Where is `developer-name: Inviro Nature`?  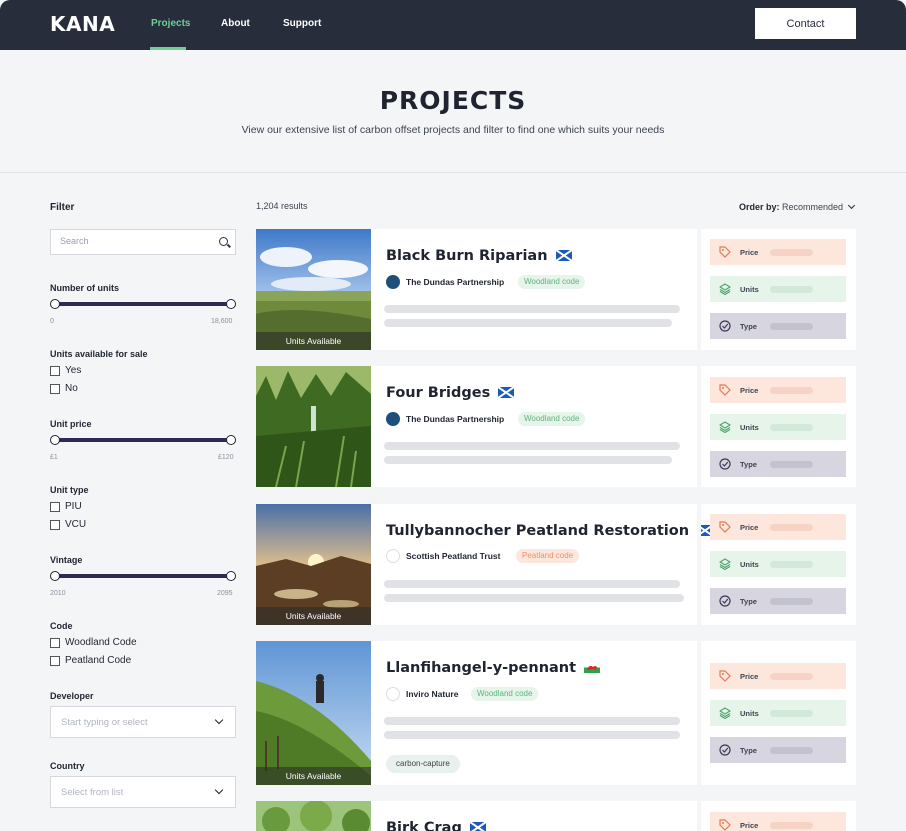
developer-name: Inviro Nature is located at coordinates (432, 694).